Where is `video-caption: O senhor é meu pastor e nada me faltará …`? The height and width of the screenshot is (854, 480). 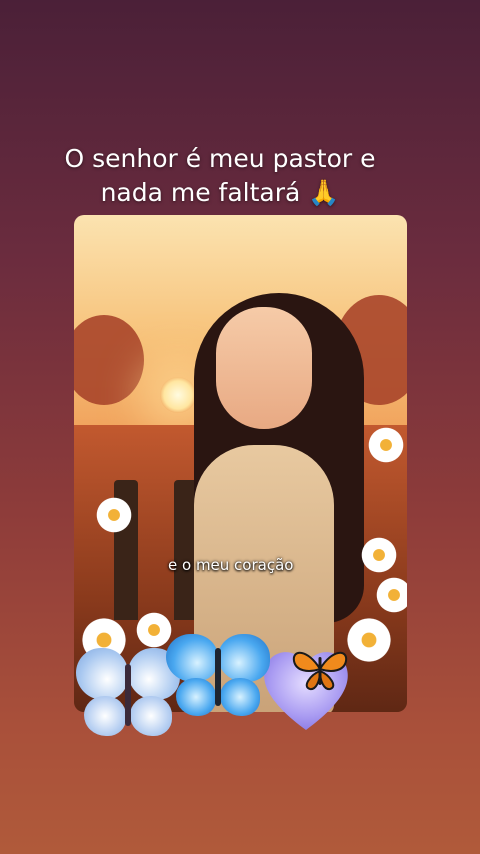 video-caption: O senhor é meu pastor e nada me faltará … is located at coordinates (220, 175).